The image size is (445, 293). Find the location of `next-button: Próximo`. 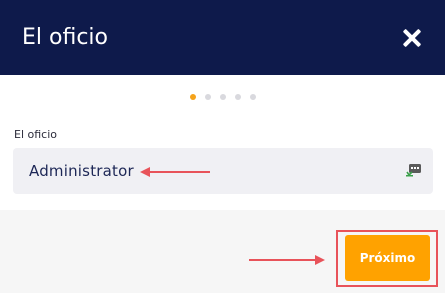

next-button: Próximo is located at coordinates (387, 258).